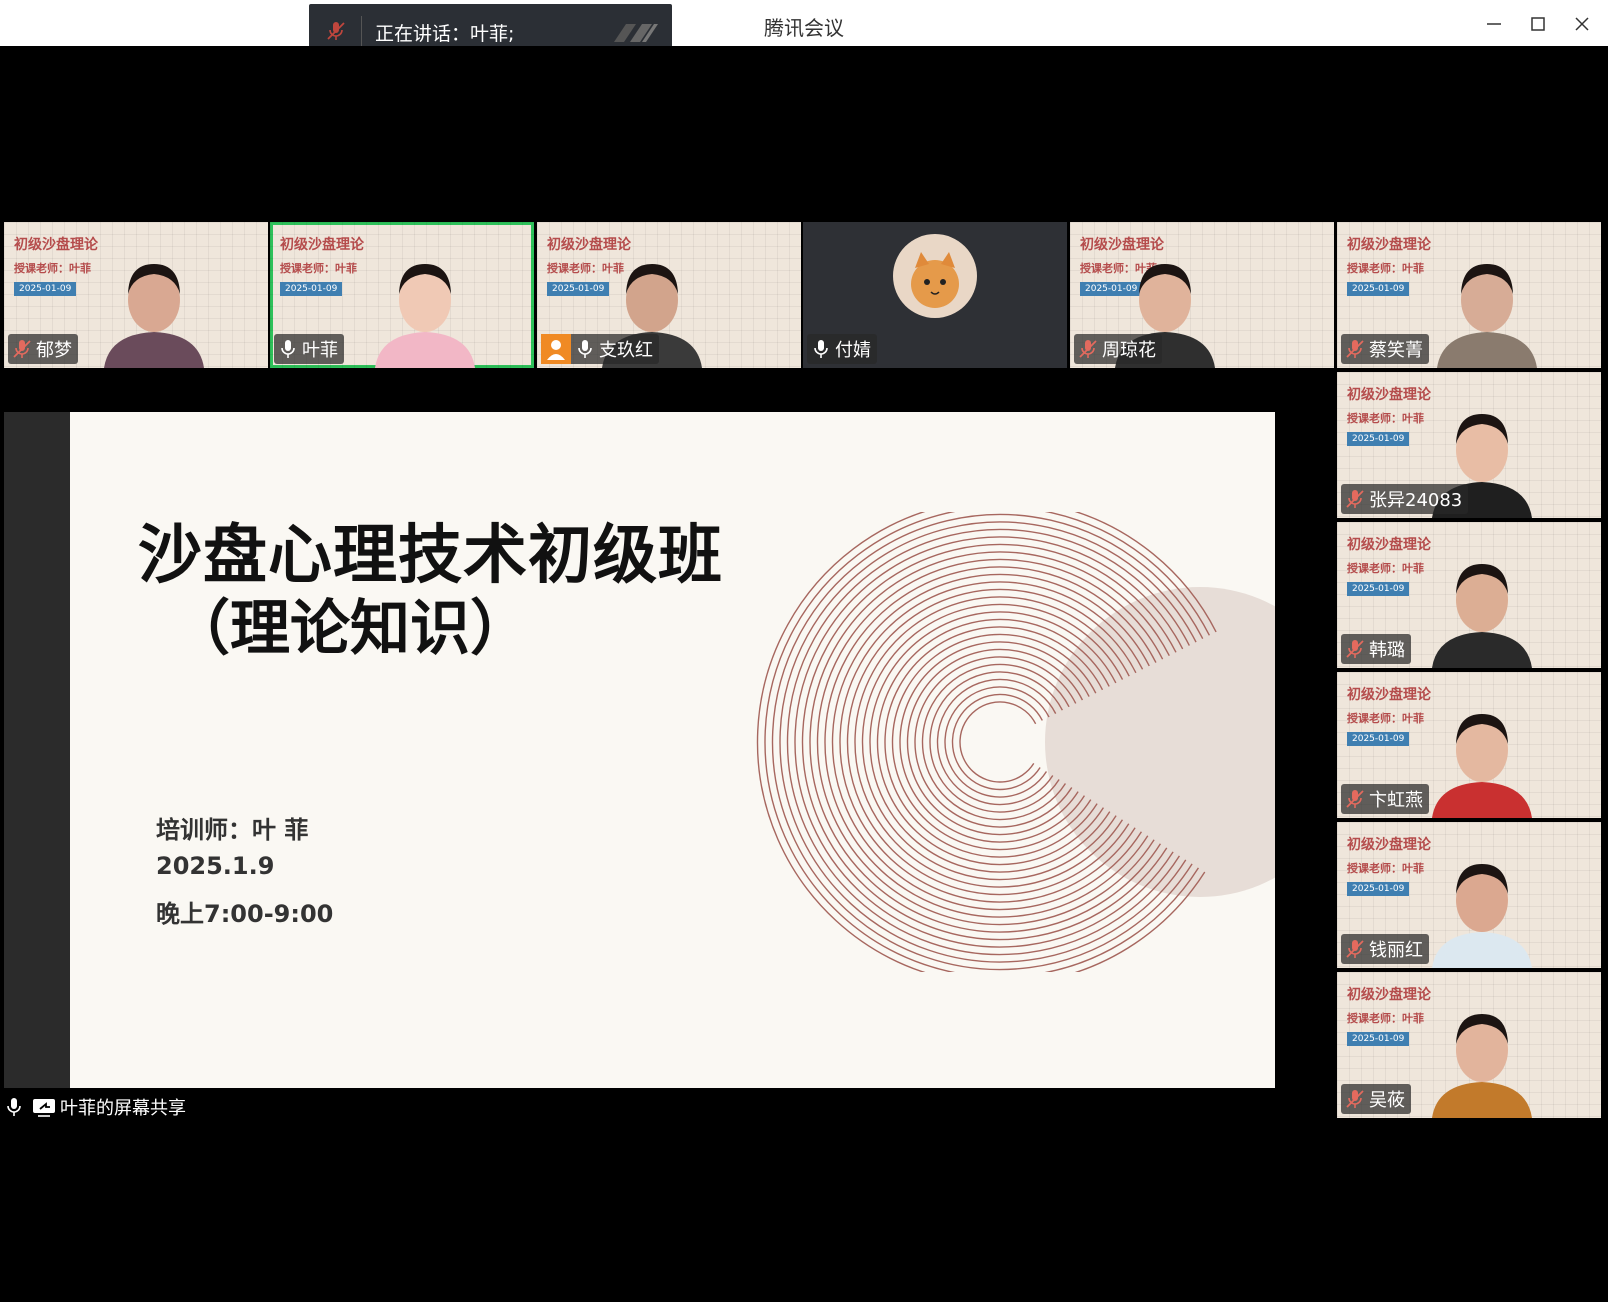 The width and height of the screenshot is (1608, 1302). Describe the element at coordinates (804, 28) in the screenshot. I see `app-title: 腾讯会议` at that location.